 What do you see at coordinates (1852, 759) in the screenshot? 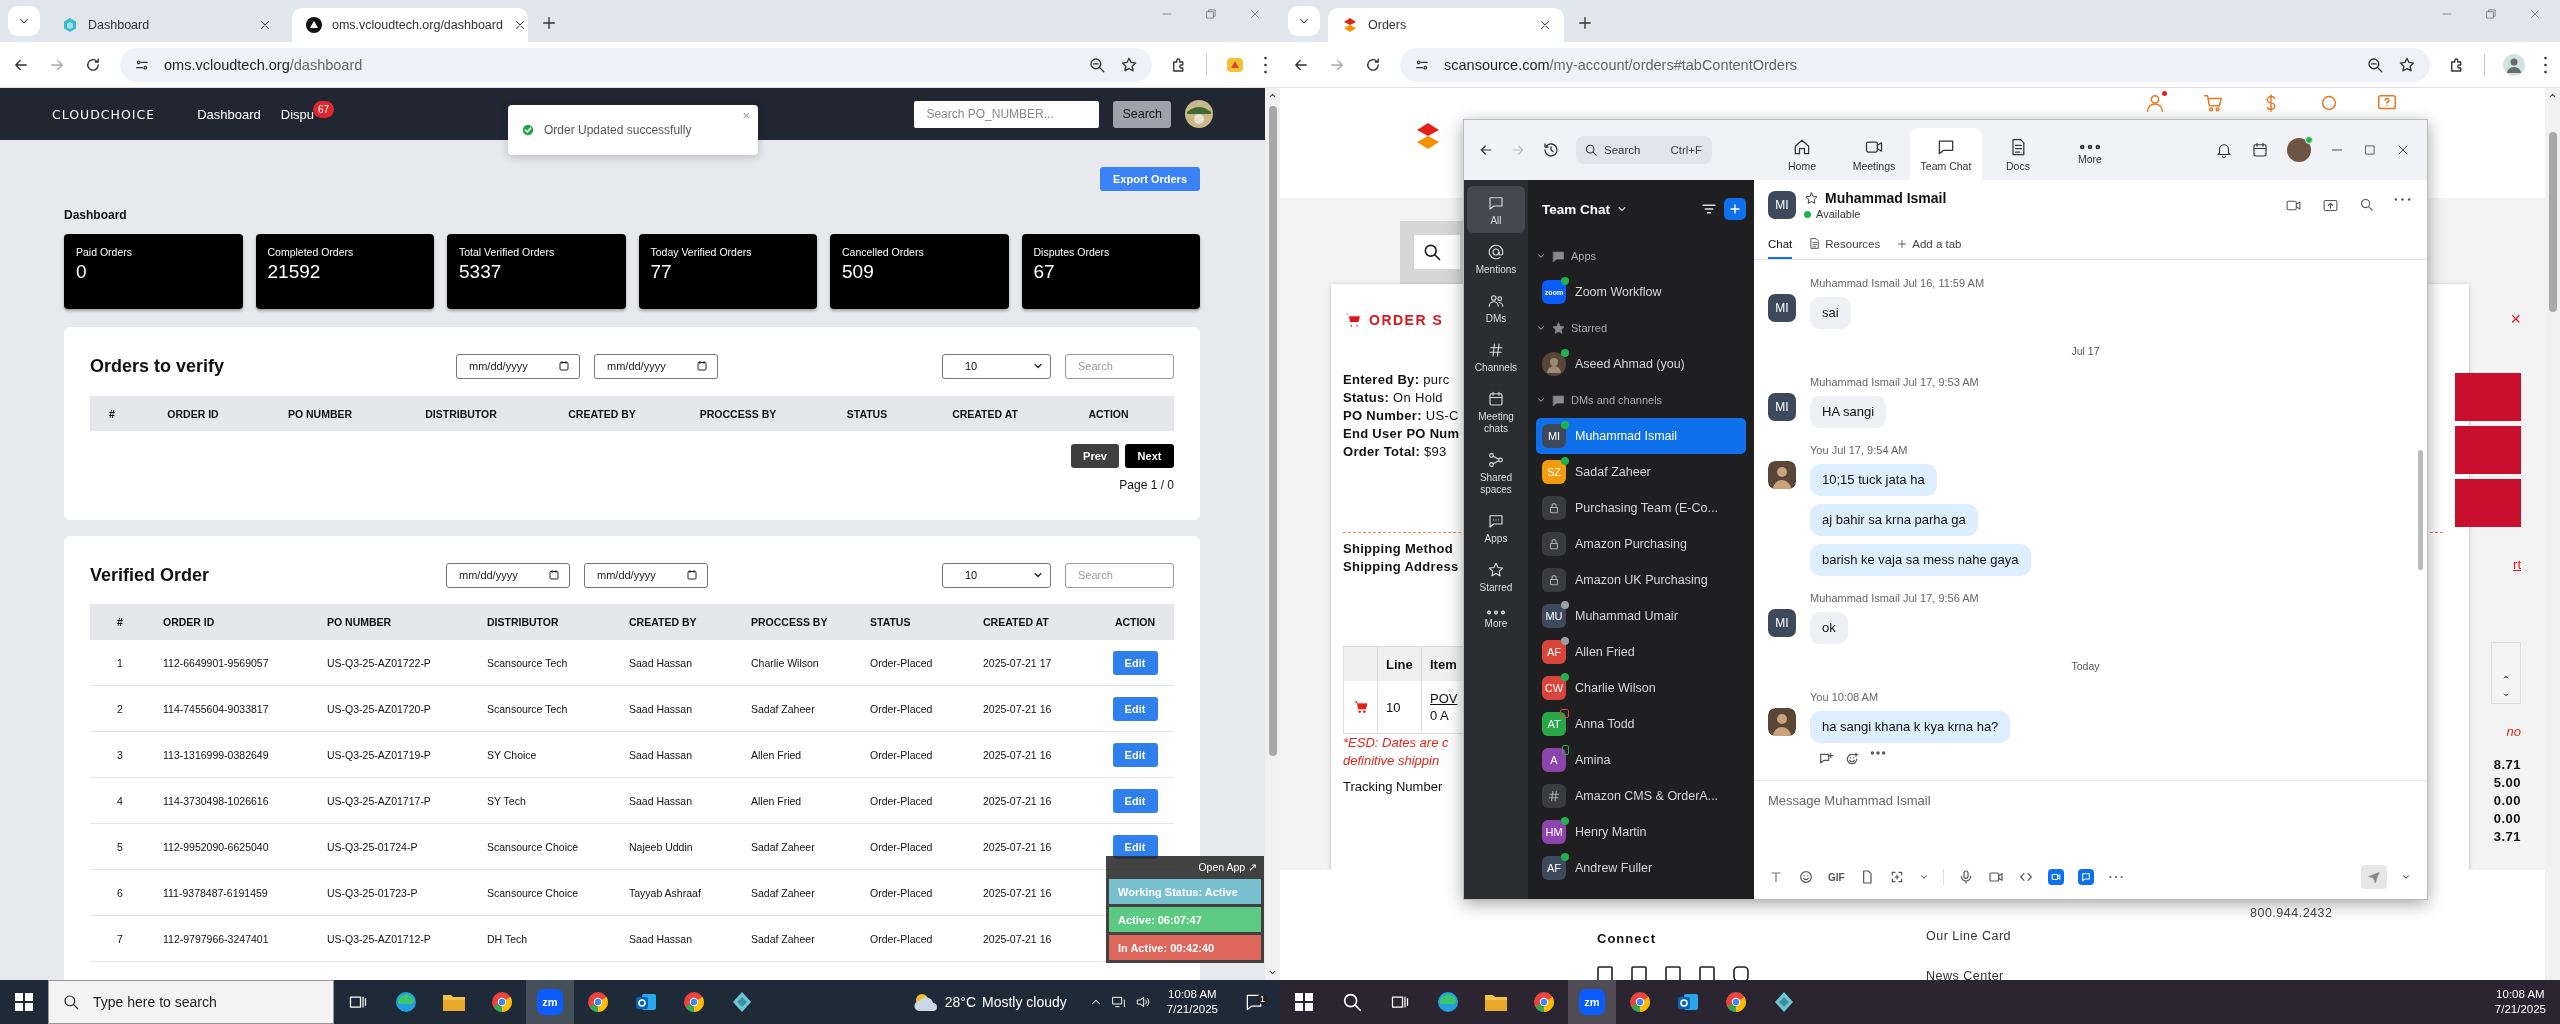
I see `add-reaction-icon` at bounding box center [1852, 759].